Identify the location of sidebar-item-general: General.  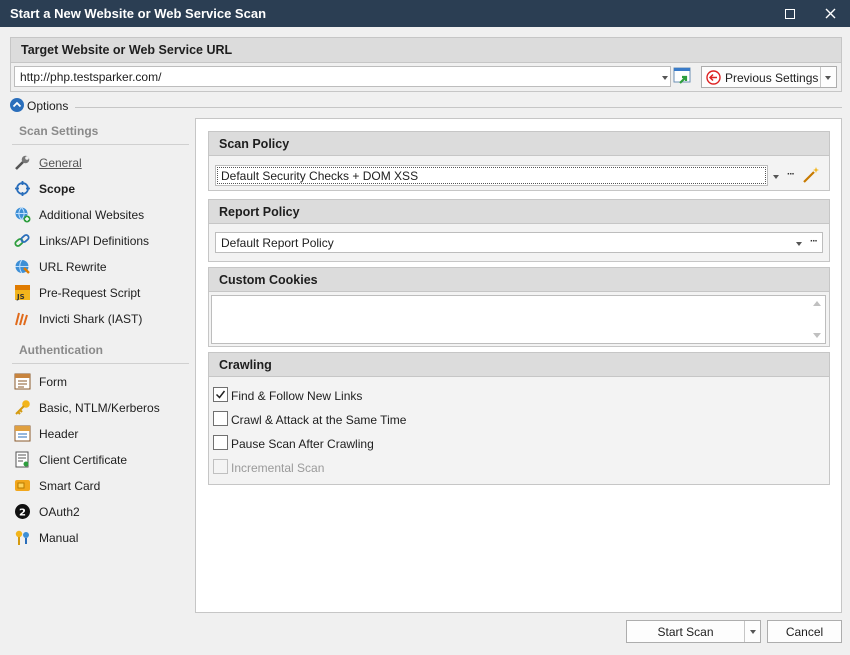
(101, 162).